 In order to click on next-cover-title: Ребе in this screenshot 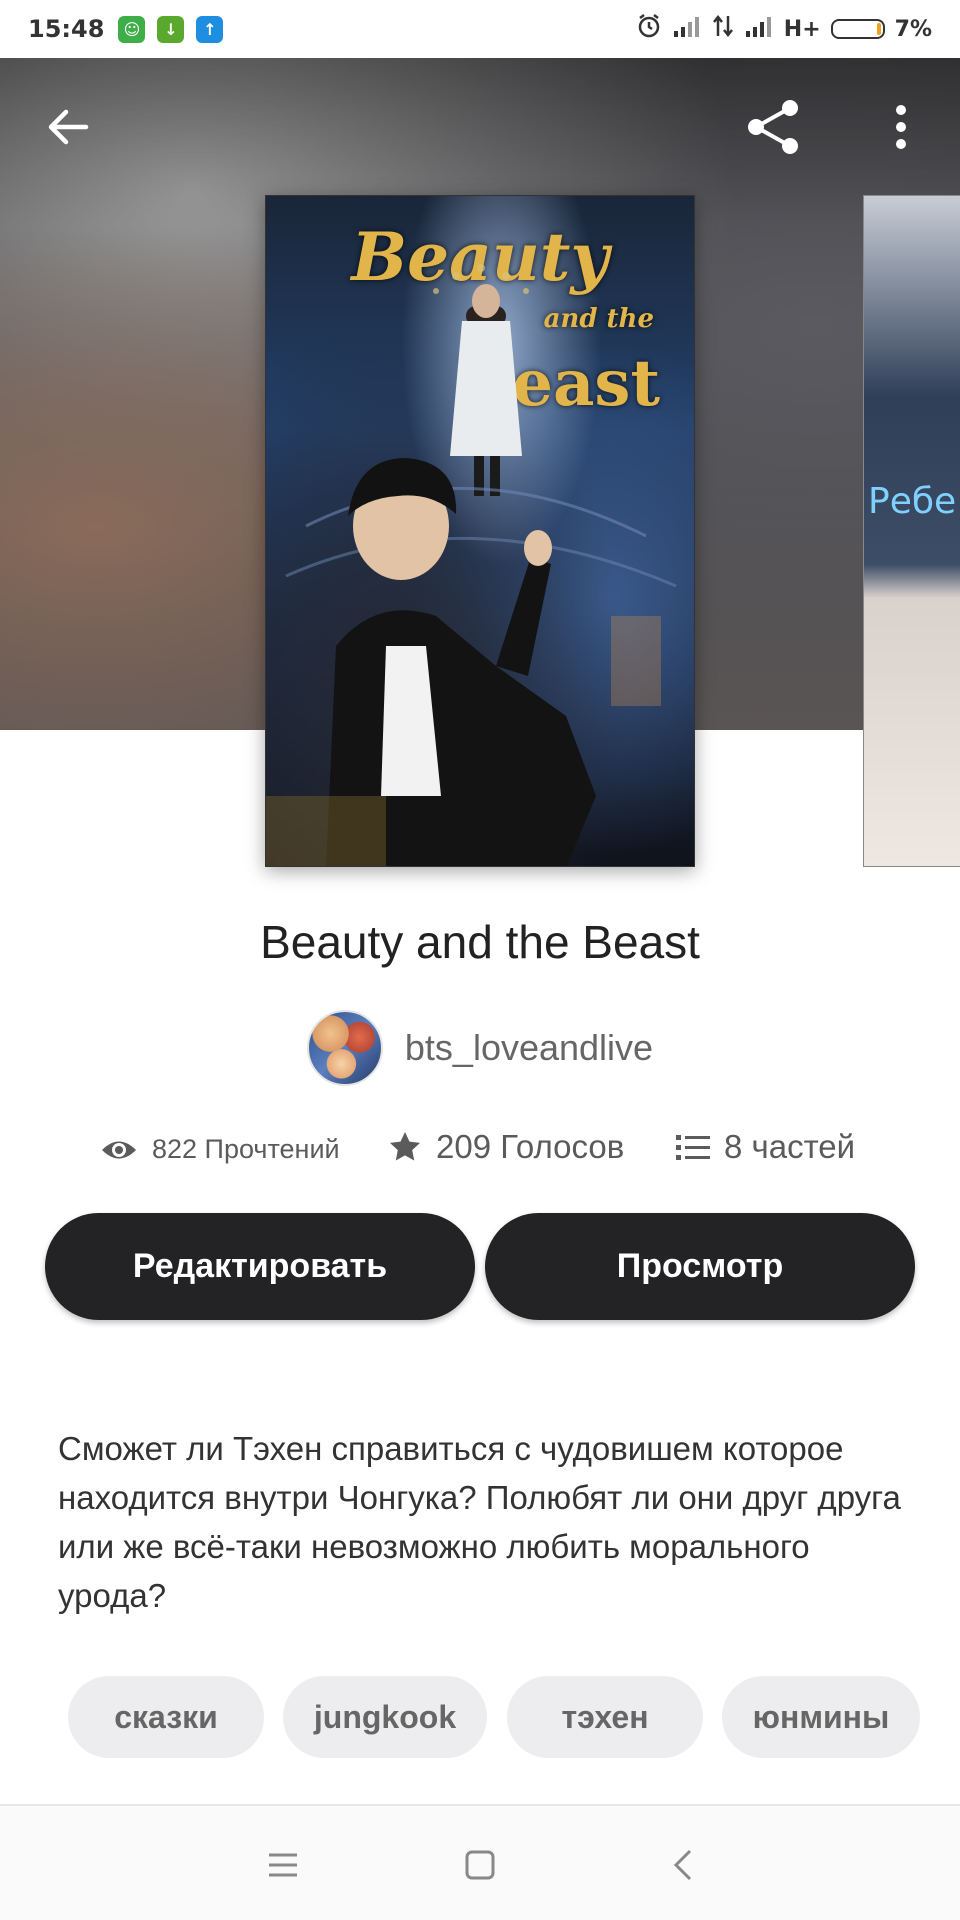, I will do `click(912, 501)`.